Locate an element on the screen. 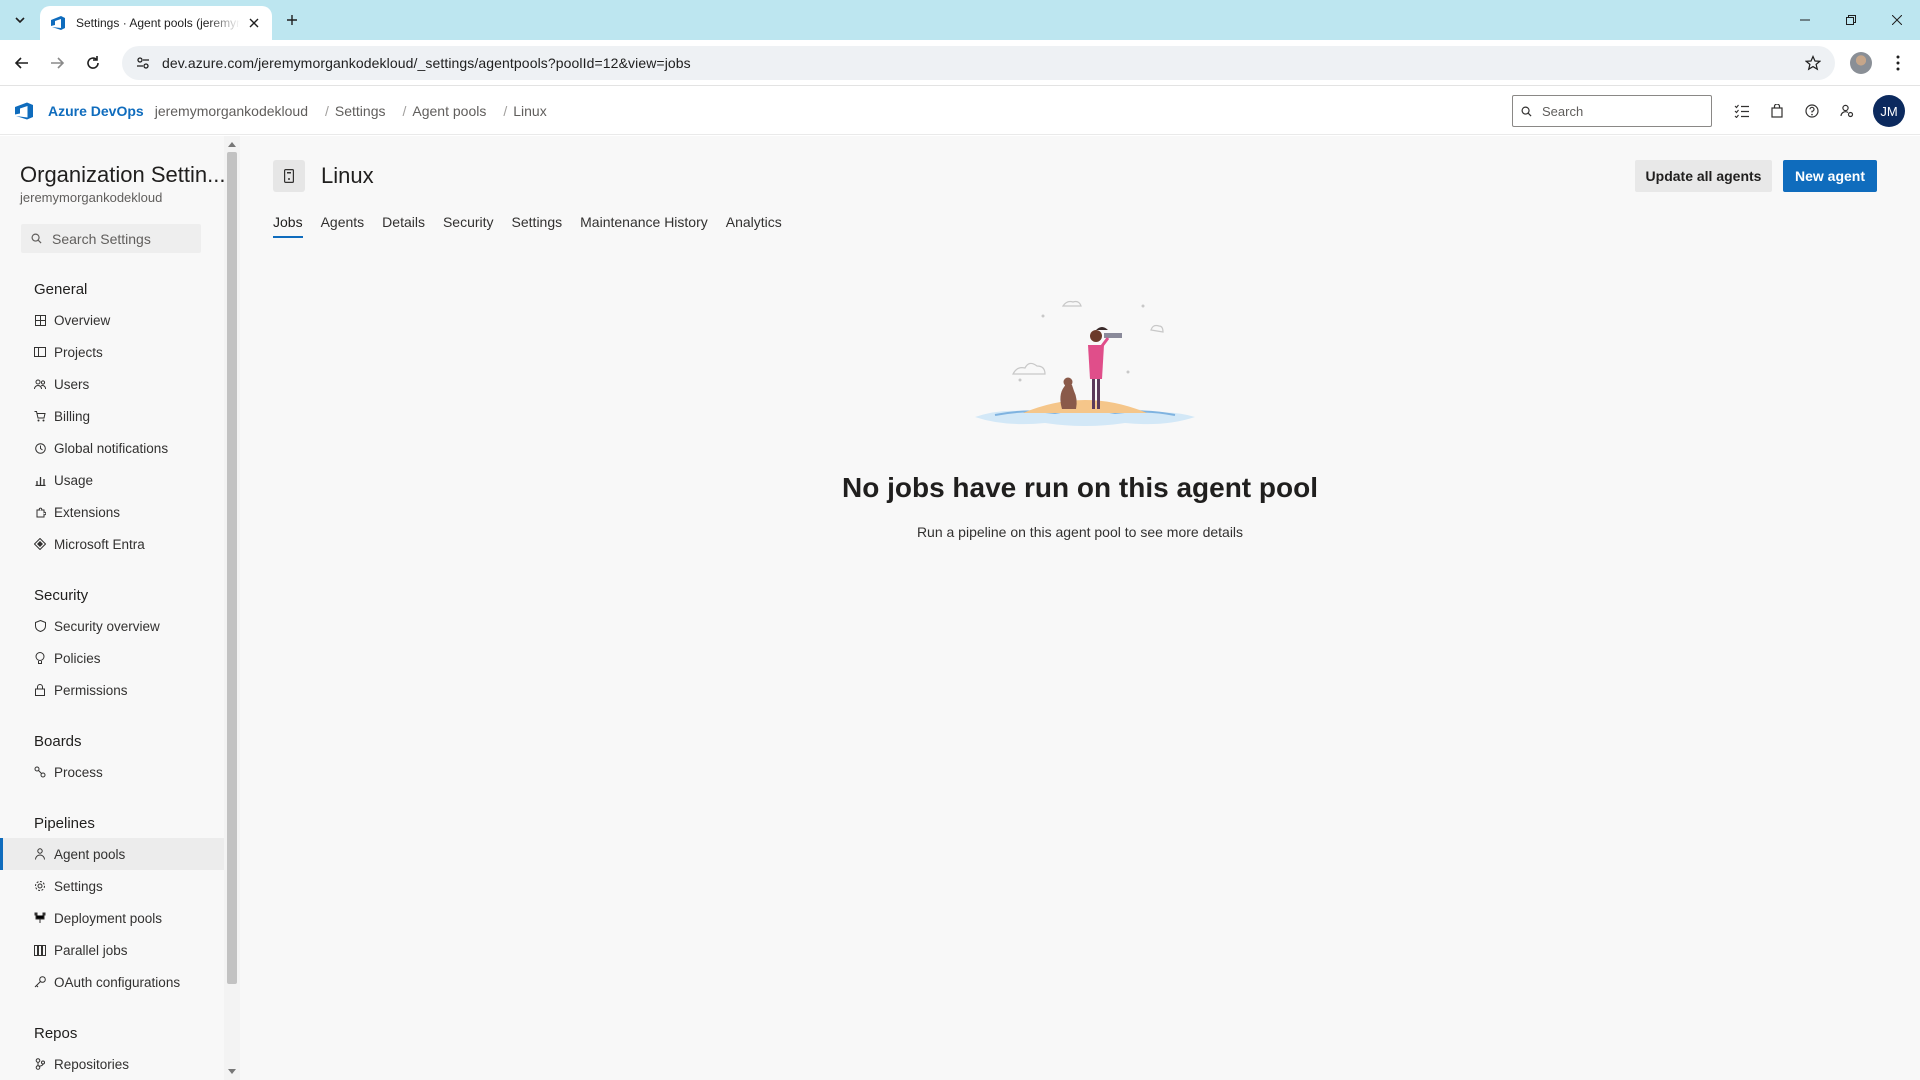 Image resolution: width=1920 pixels, height=1080 pixels. oauth-icon is located at coordinates (40, 982).